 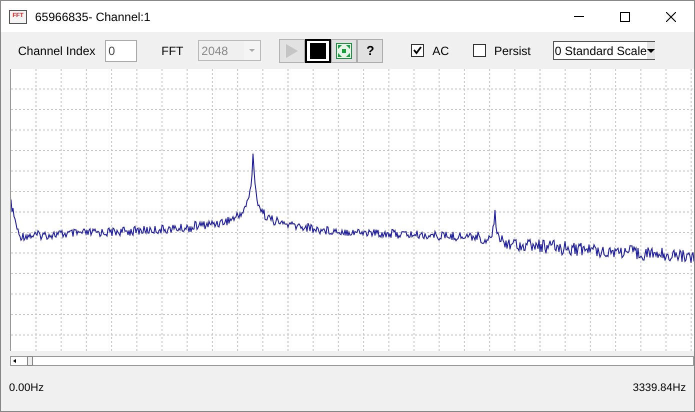 I want to click on channel-index-label: Channel Index, so click(x=57, y=51).